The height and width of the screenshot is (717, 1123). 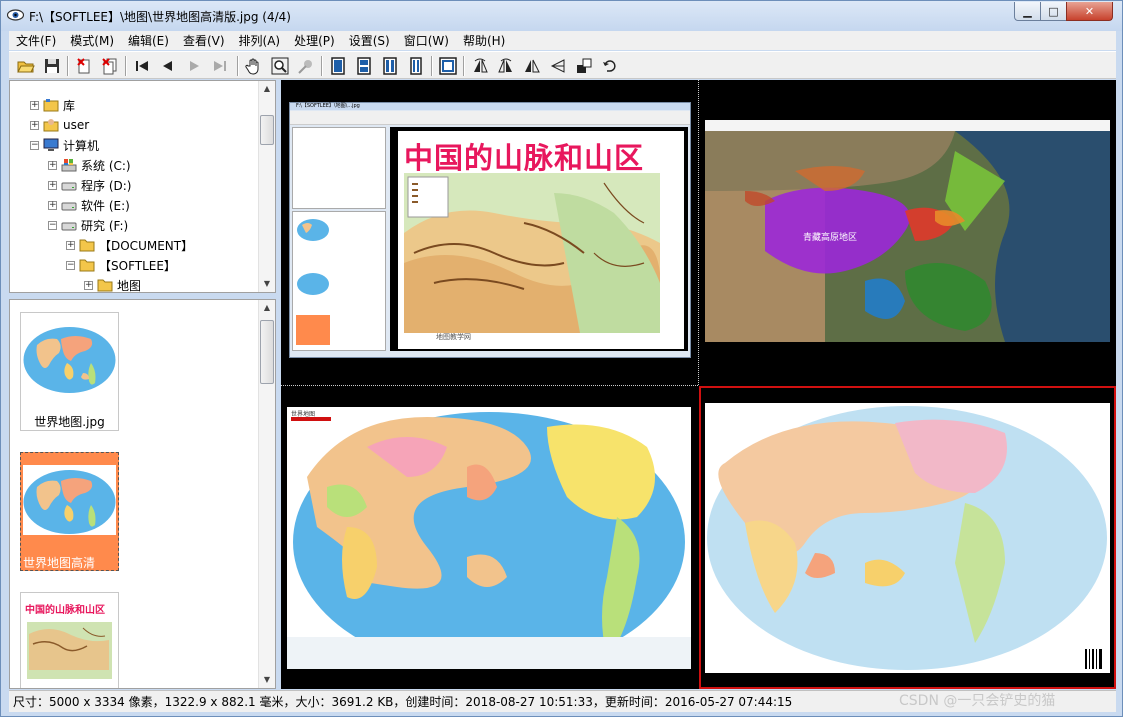 What do you see at coordinates (280, 66) in the screenshot?
I see `zoom-icon` at bounding box center [280, 66].